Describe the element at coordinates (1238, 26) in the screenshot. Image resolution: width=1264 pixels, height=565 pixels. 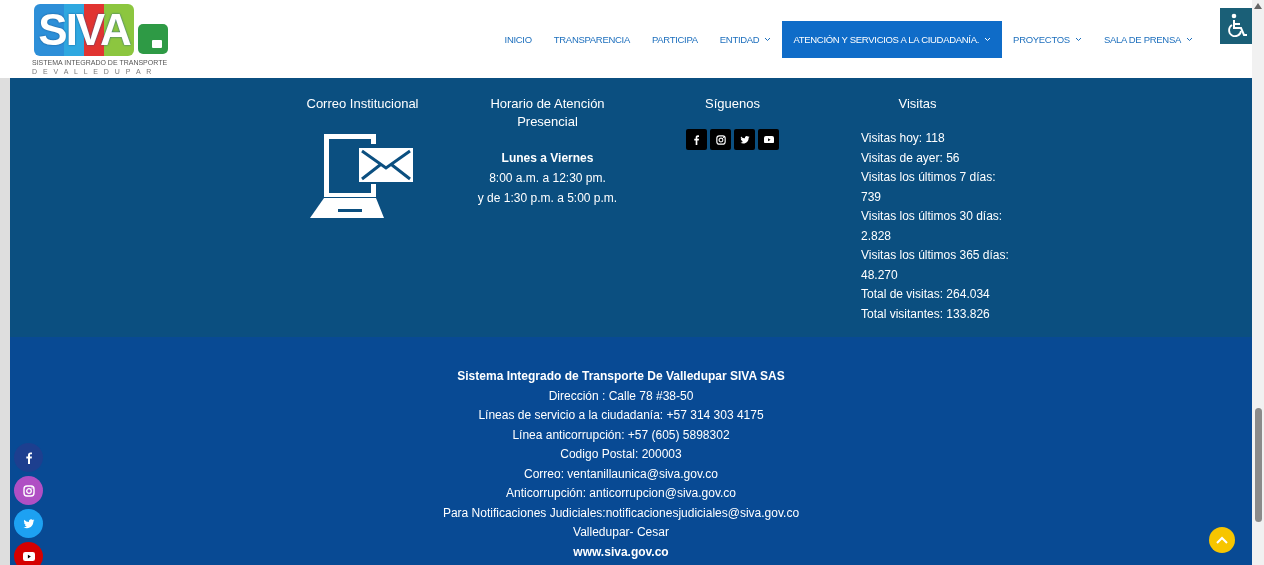
I see `wheelchair-icon` at that location.